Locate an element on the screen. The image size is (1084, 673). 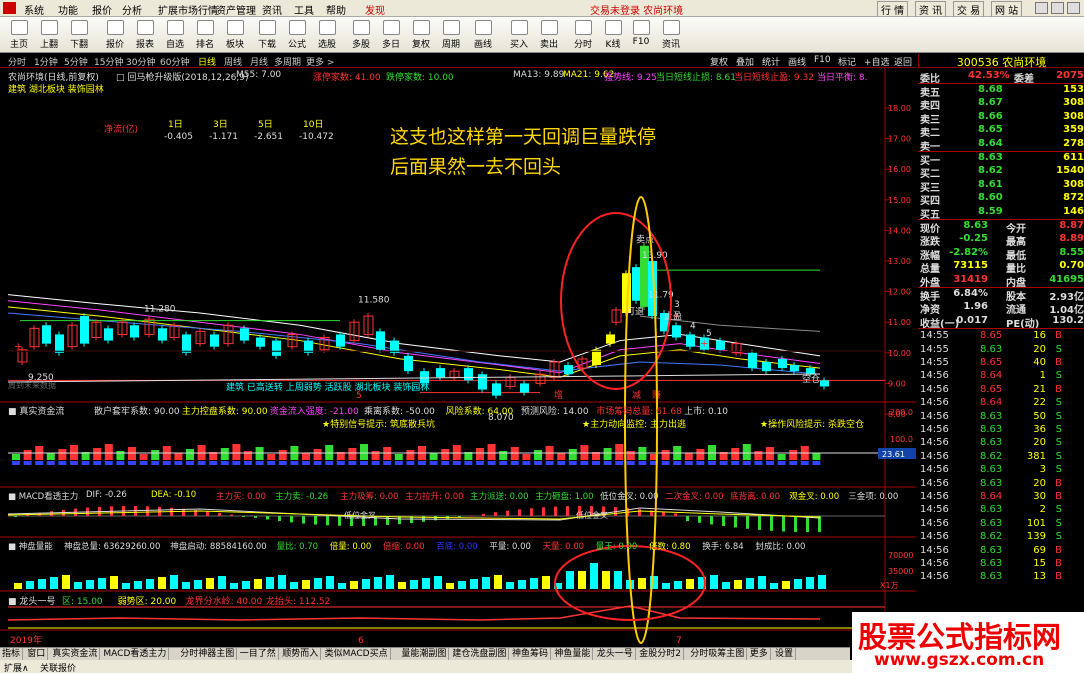
top-nav-0: 行 情 is located at coordinates (893, 9).